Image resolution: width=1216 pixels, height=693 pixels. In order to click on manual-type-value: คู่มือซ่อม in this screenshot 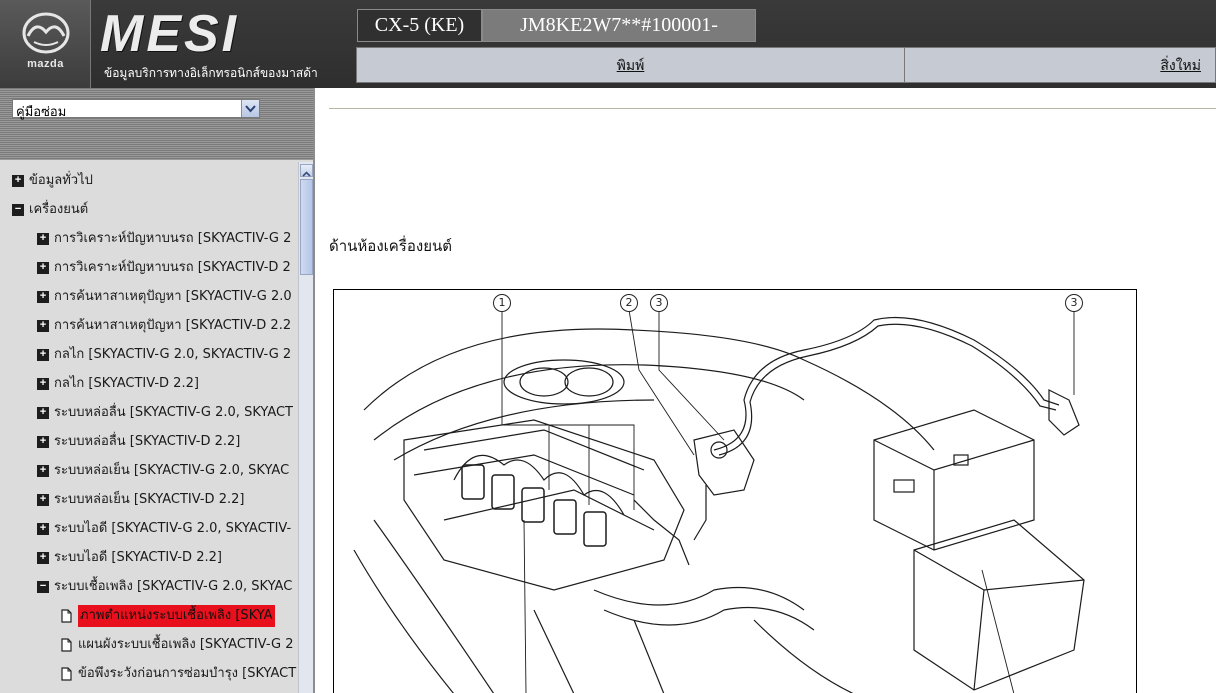, I will do `click(41, 112)`.